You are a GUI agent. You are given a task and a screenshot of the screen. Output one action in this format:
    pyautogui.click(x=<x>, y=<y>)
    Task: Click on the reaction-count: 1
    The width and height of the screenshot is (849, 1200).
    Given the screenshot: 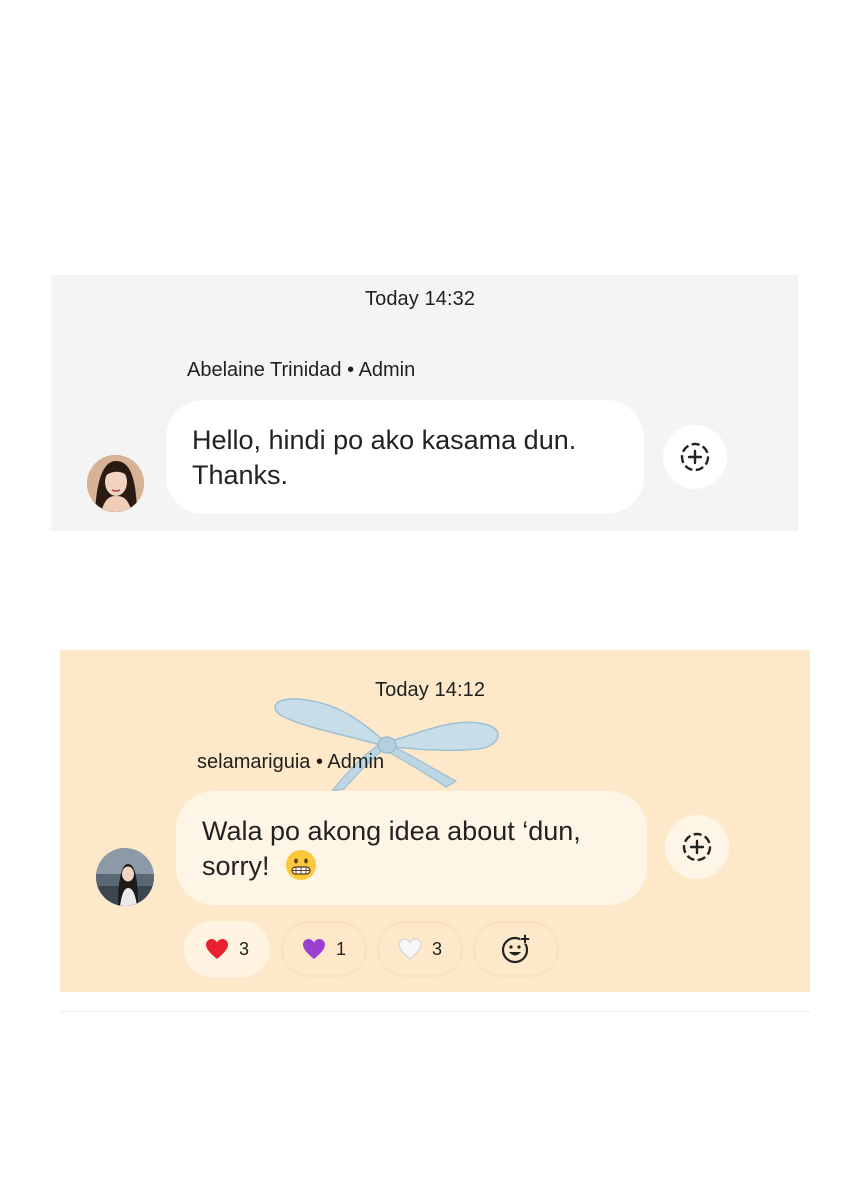 What is the action you would take?
    pyautogui.click(x=340, y=948)
    